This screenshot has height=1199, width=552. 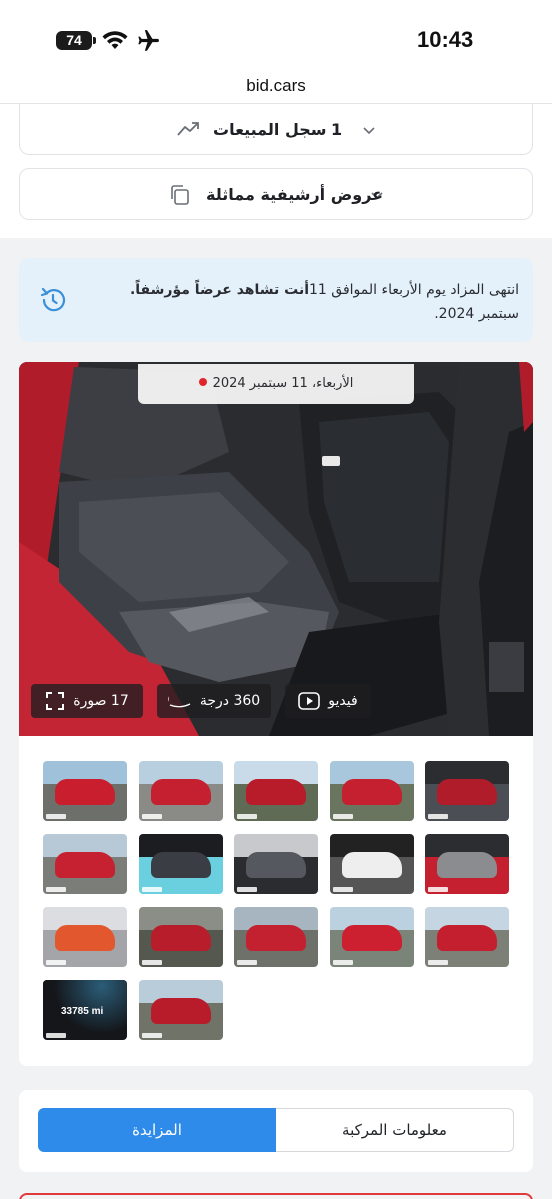 I want to click on thumbnail-engine-bay, so click(x=467, y=864).